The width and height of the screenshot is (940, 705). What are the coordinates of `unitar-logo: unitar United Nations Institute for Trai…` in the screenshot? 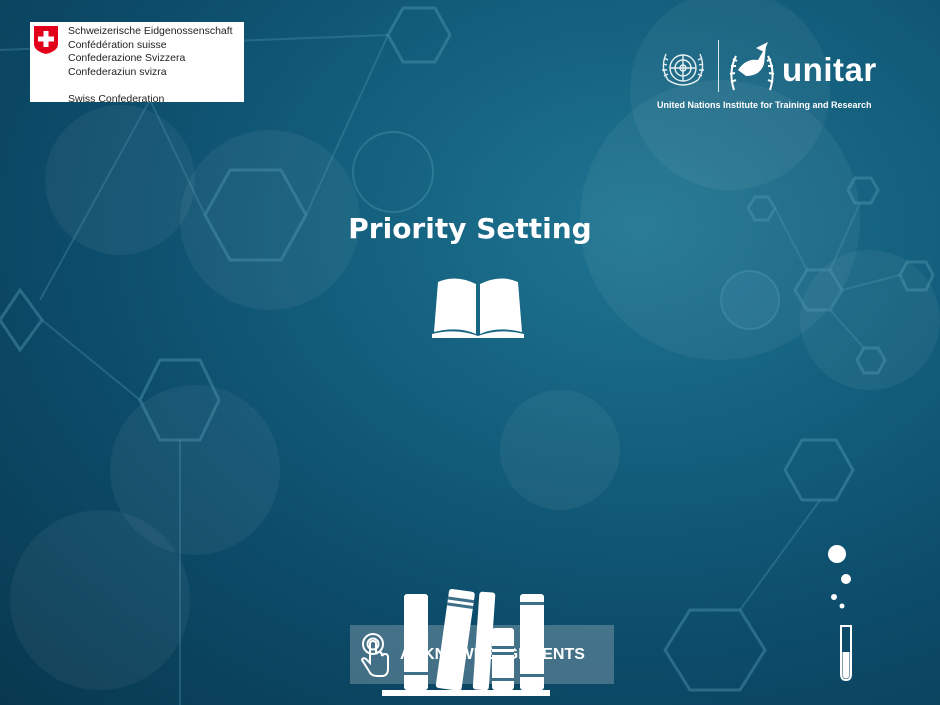 It's located at (776, 77).